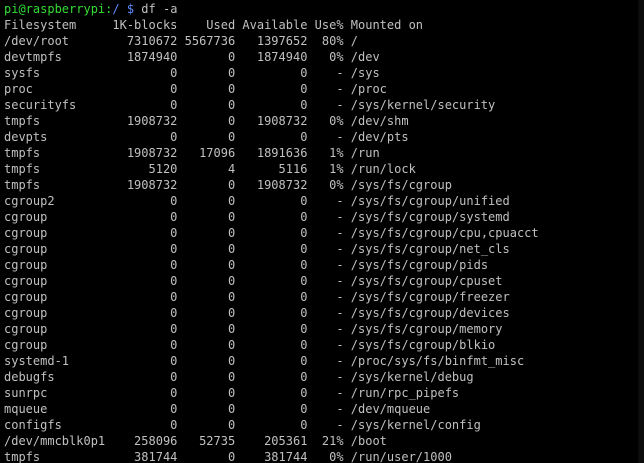 The width and height of the screenshot is (644, 463). What do you see at coordinates (257, 313) in the screenshot?
I see `df-row: cgroup 0 0 0 - /sys/fs/cgroup/devices` at bounding box center [257, 313].